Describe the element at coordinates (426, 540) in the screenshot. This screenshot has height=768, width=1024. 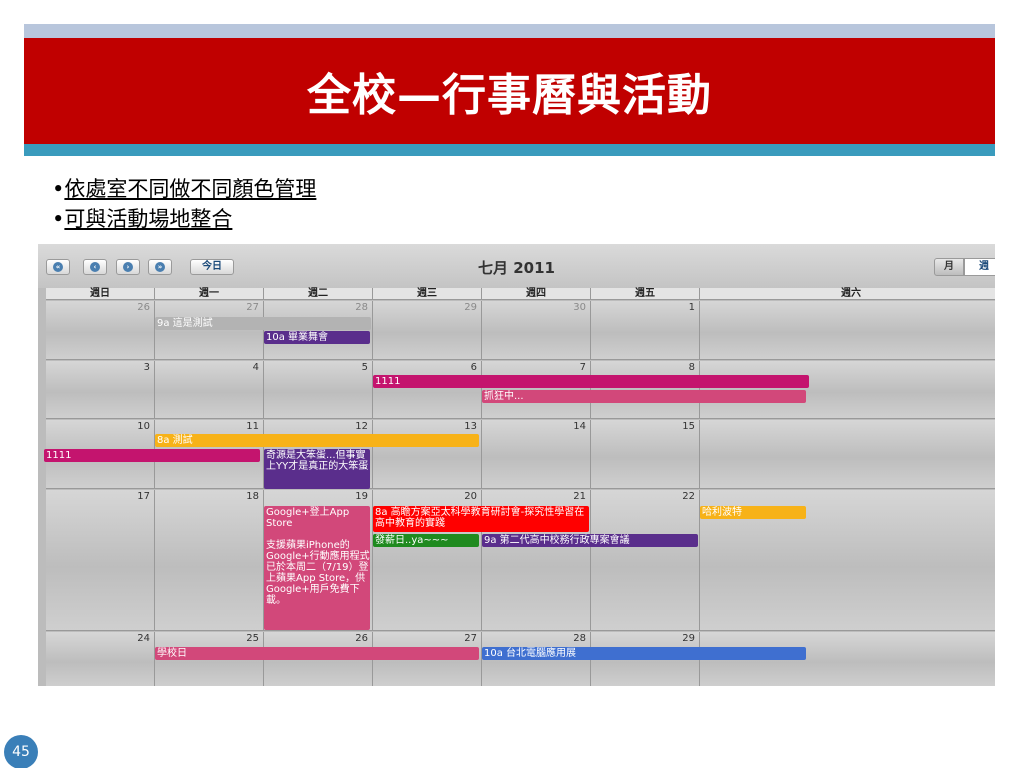
I see `calendar-event: 發薪日..ya~~~` at that location.